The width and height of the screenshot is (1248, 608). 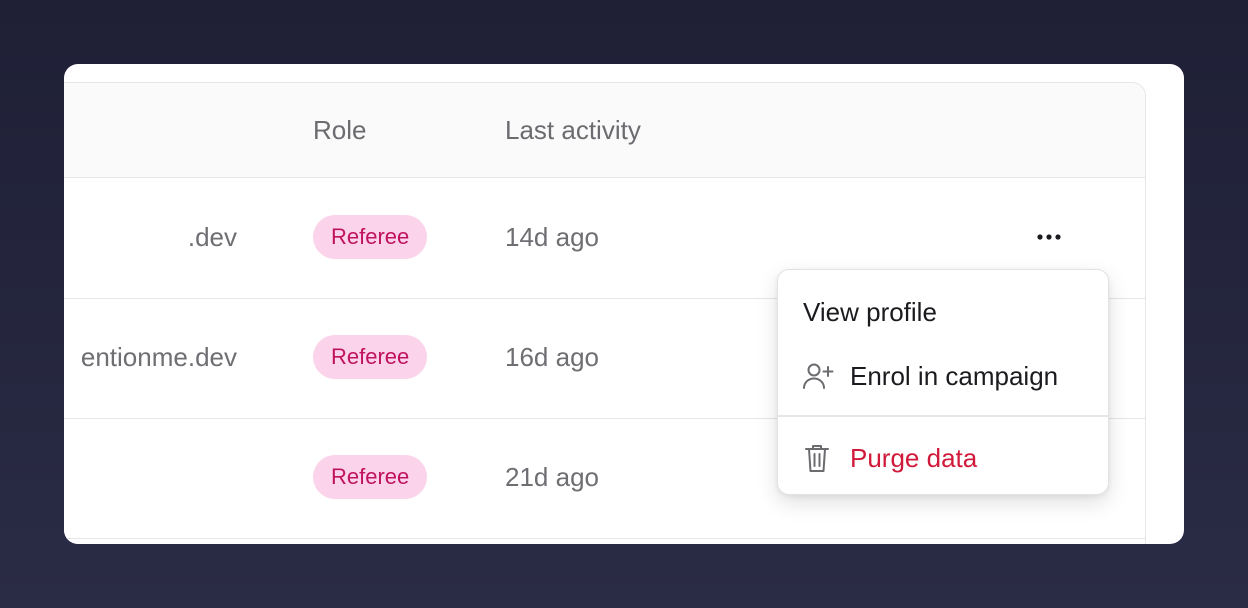 What do you see at coordinates (943, 416) in the screenshot?
I see `menu-divider` at bounding box center [943, 416].